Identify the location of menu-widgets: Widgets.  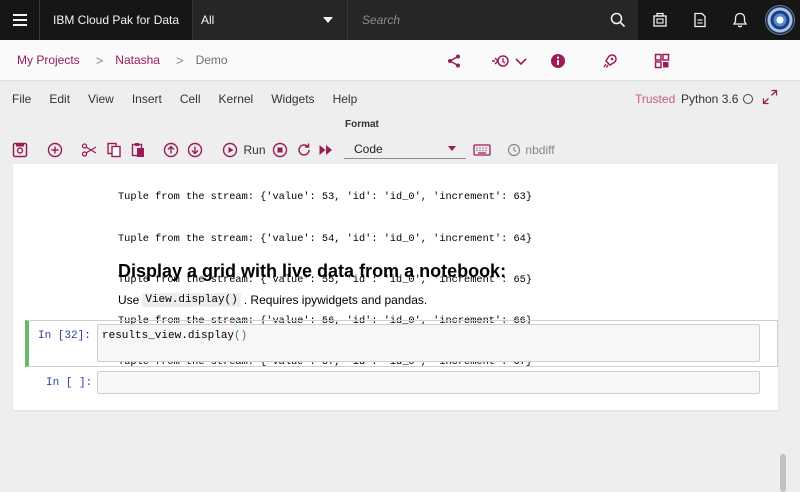
(292, 99).